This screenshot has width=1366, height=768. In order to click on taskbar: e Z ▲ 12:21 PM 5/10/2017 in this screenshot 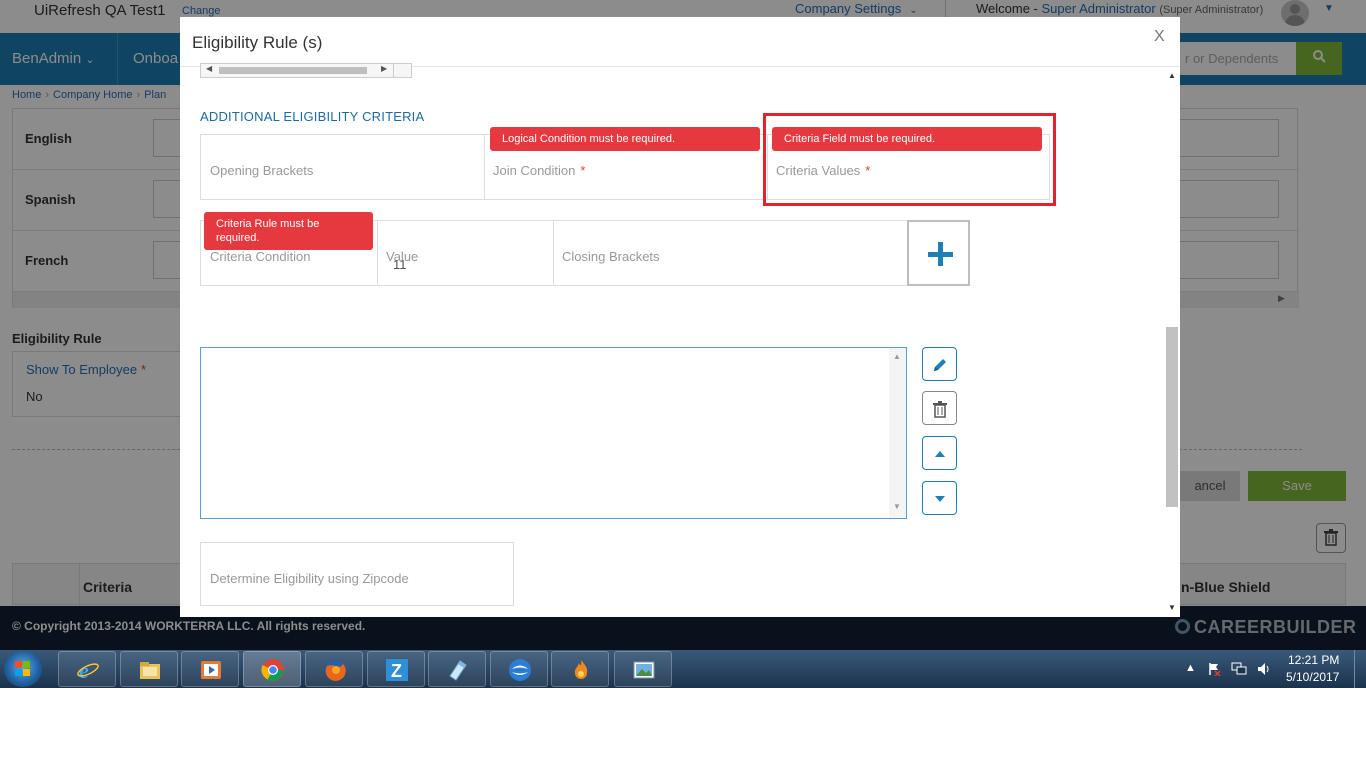, I will do `click(683, 669)`.